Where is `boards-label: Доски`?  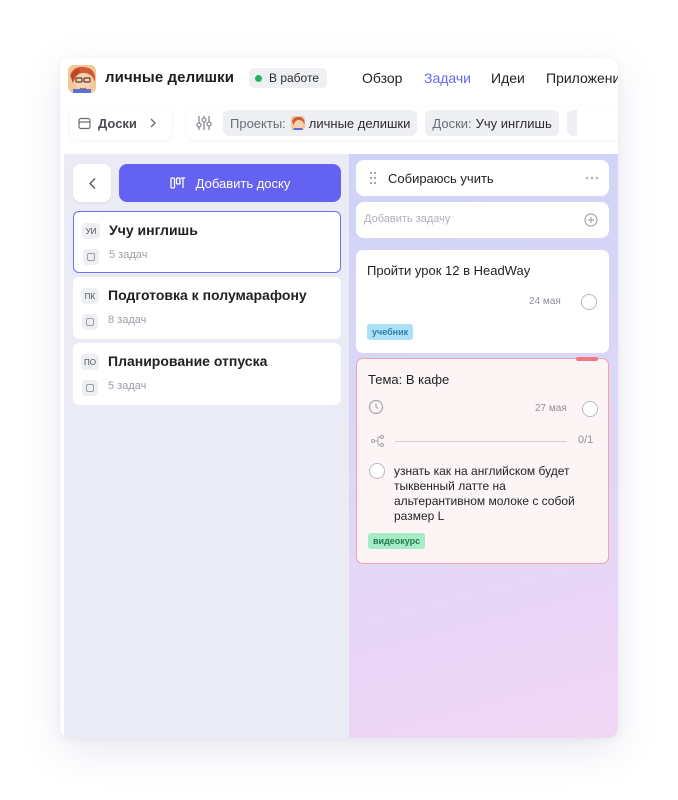 boards-label: Доски is located at coordinates (117, 123).